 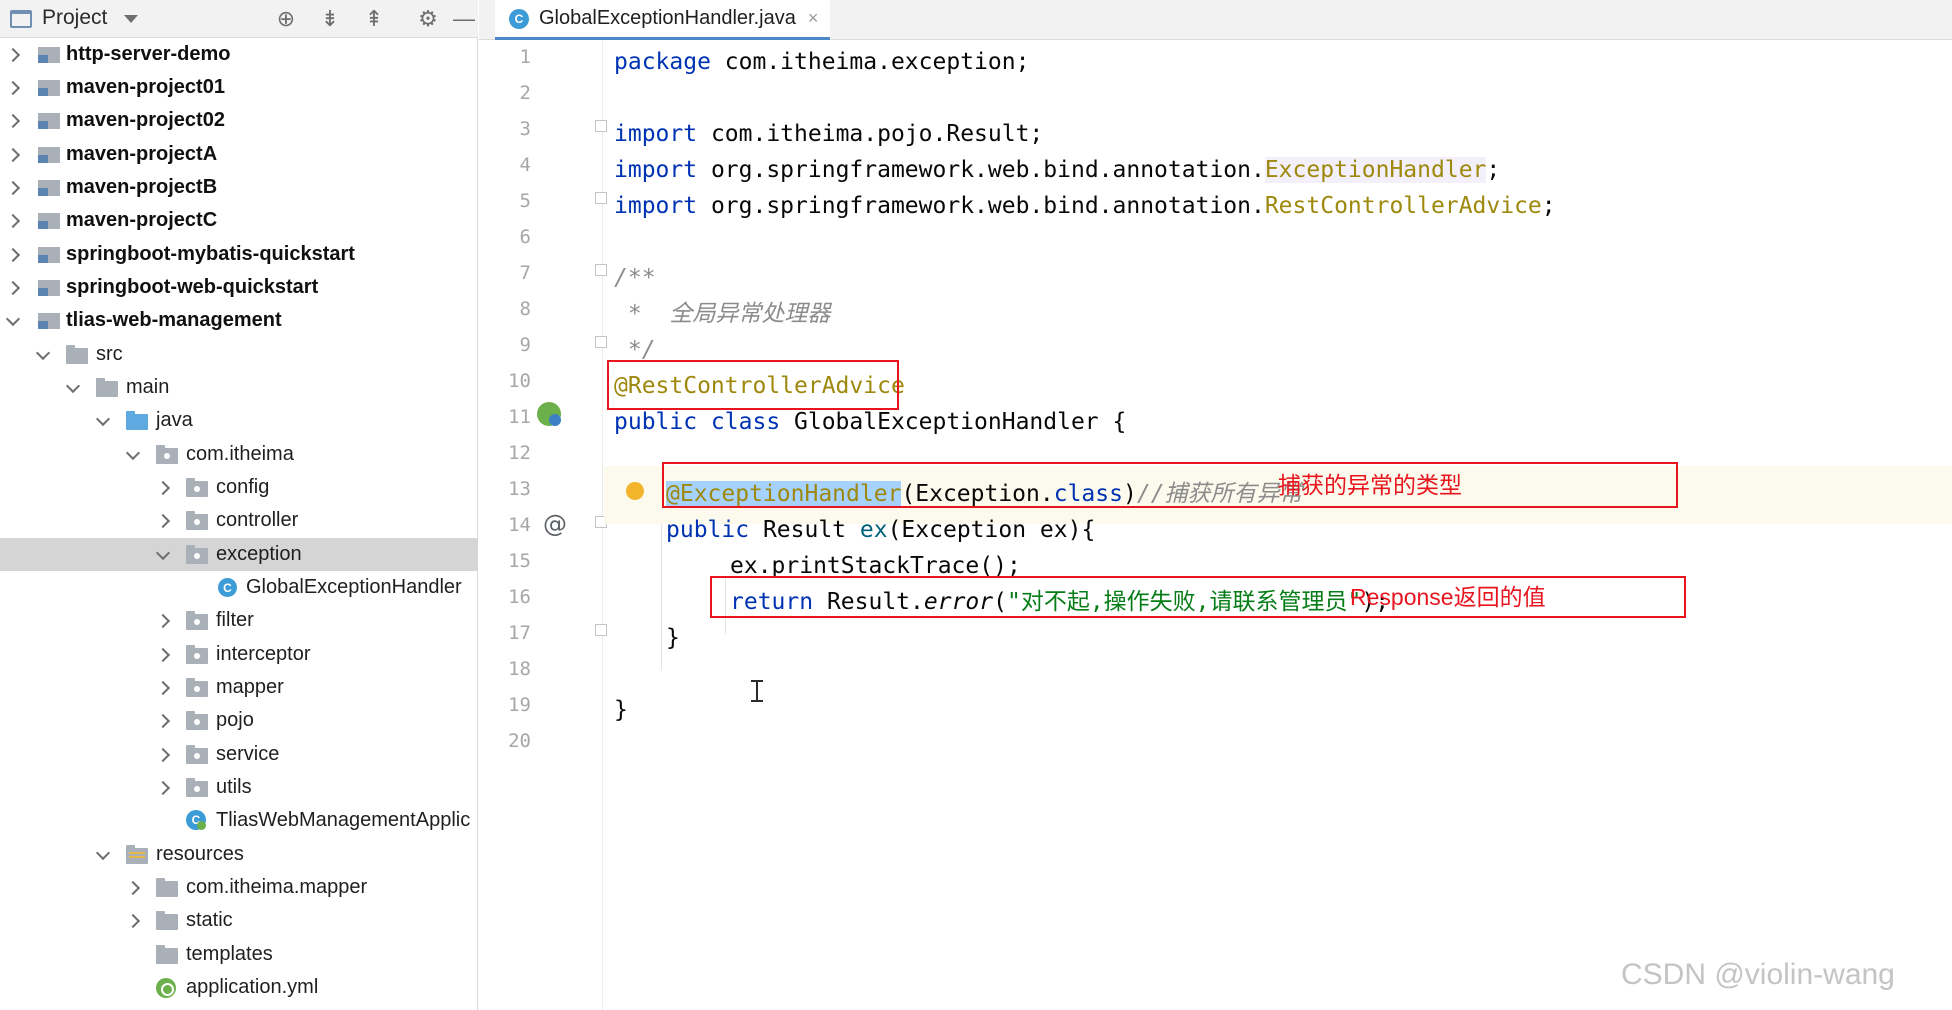 What do you see at coordinates (286, 19) in the screenshot?
I see `locate-icon: ⊕` at bounding box center [286, 19].